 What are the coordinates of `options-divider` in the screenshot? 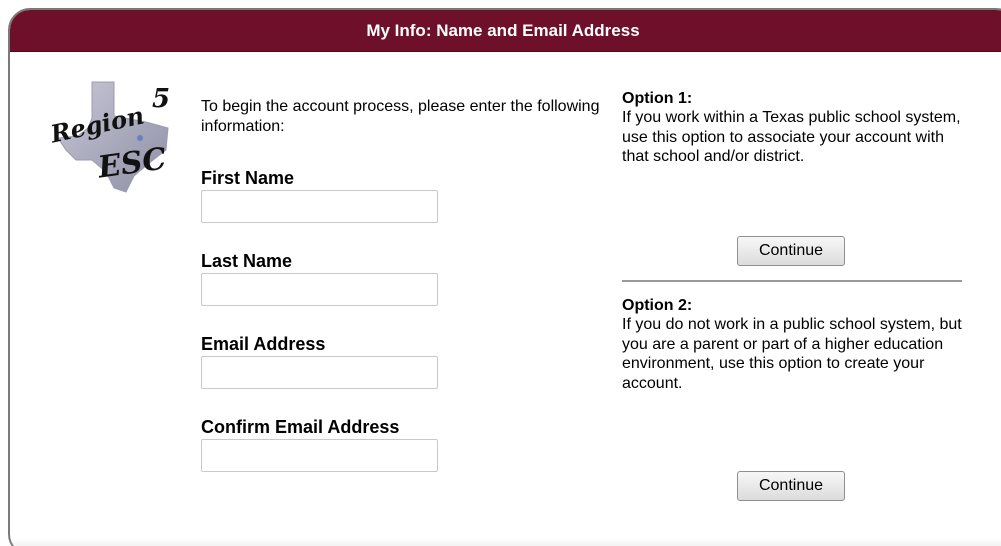 It's located at (792, 281).